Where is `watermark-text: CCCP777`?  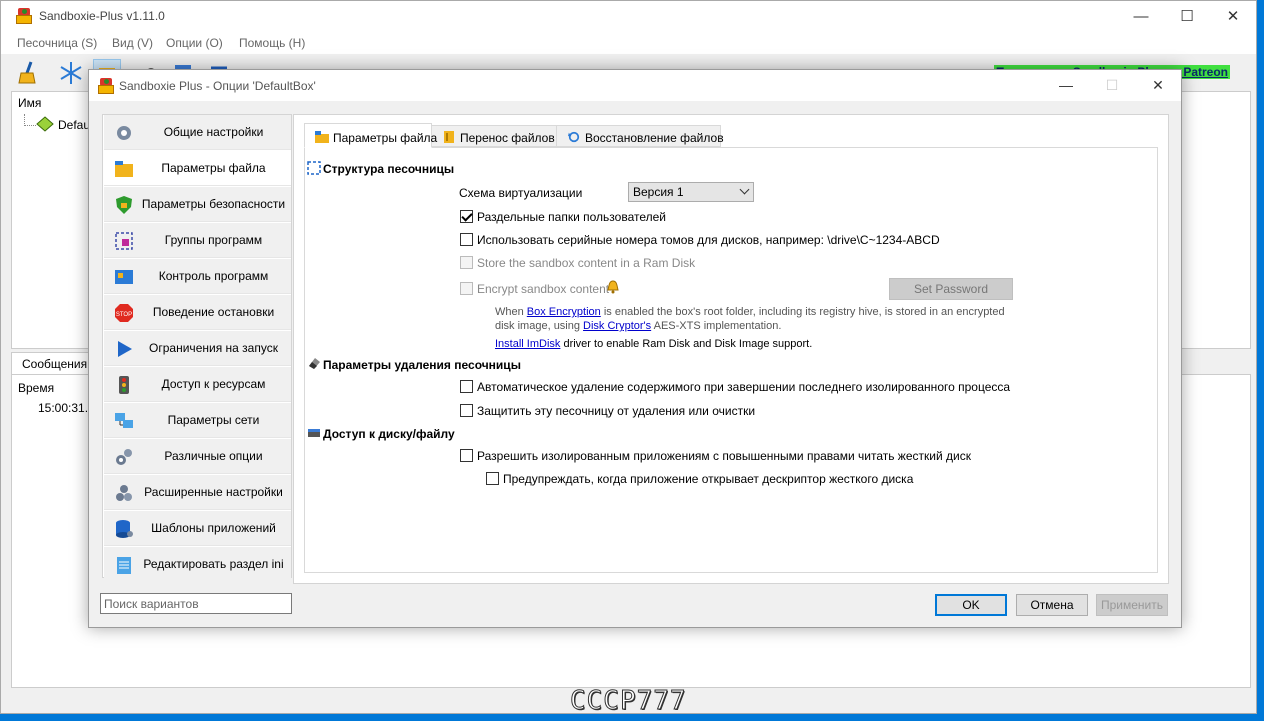
watermark-text: CCCP777 is located at coordinates (628, 701).